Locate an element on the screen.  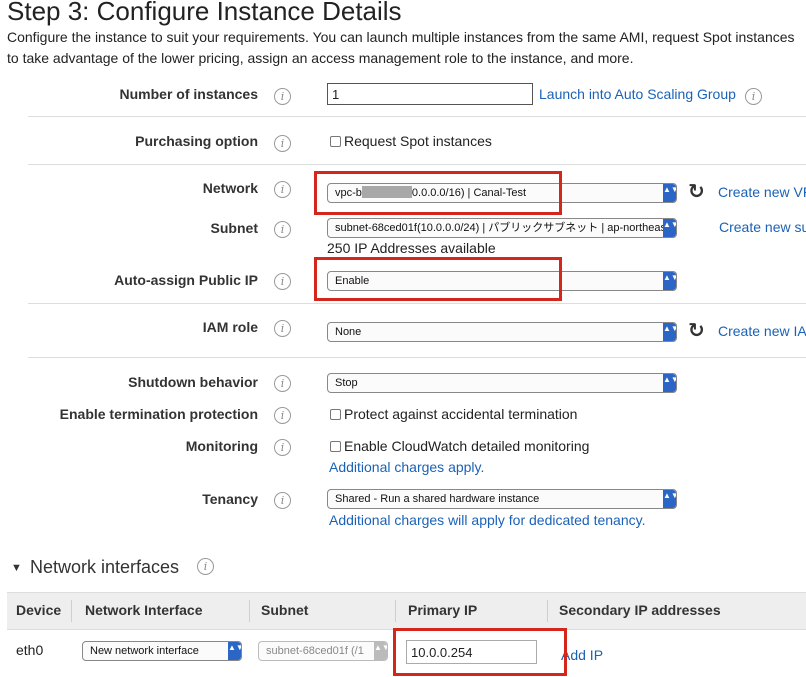
monitoring-charges-link: Additional charges apply. is located at coordinates (406, 467).